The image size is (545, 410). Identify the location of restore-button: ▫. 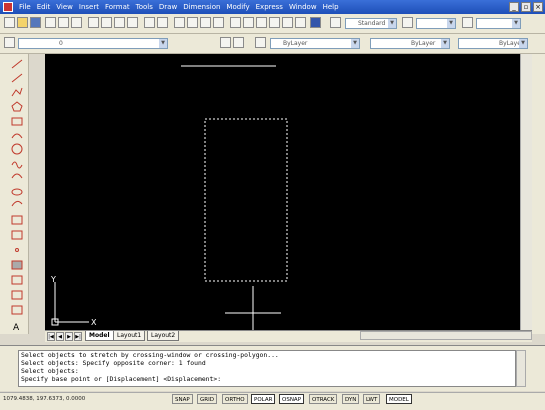
(526, 7).